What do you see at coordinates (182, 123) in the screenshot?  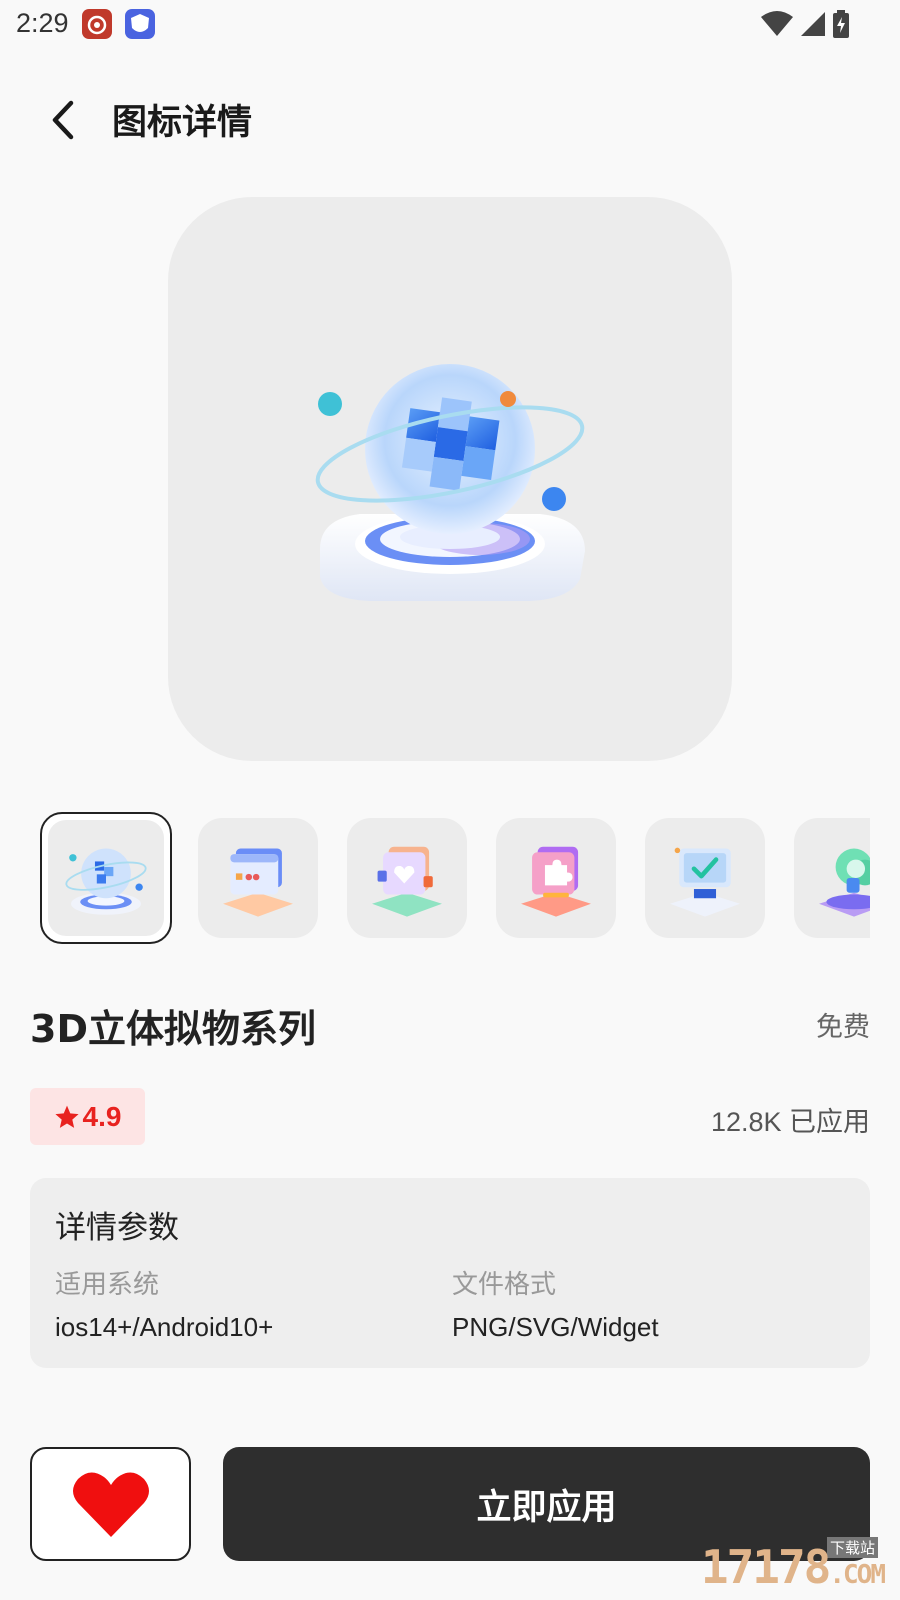 I see `page-title: 图标详情` at bounding box center [182, 123].